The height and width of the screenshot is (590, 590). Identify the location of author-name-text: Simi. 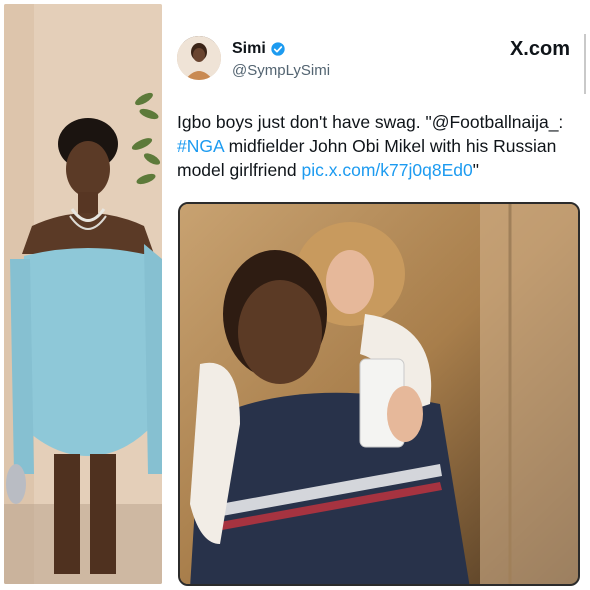
(249, 48).